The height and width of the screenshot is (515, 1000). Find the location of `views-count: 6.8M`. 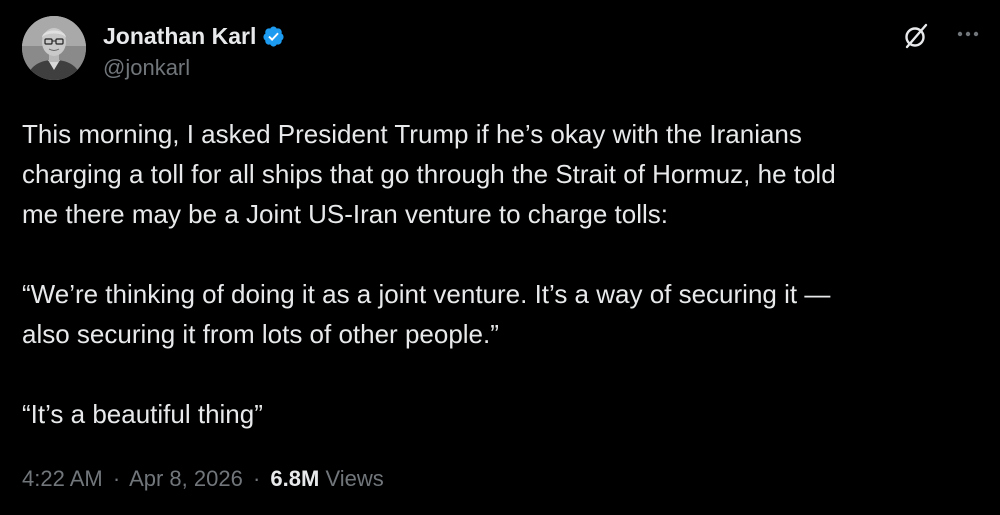

views-count: 6.8M is located at coordinates (294, 478).